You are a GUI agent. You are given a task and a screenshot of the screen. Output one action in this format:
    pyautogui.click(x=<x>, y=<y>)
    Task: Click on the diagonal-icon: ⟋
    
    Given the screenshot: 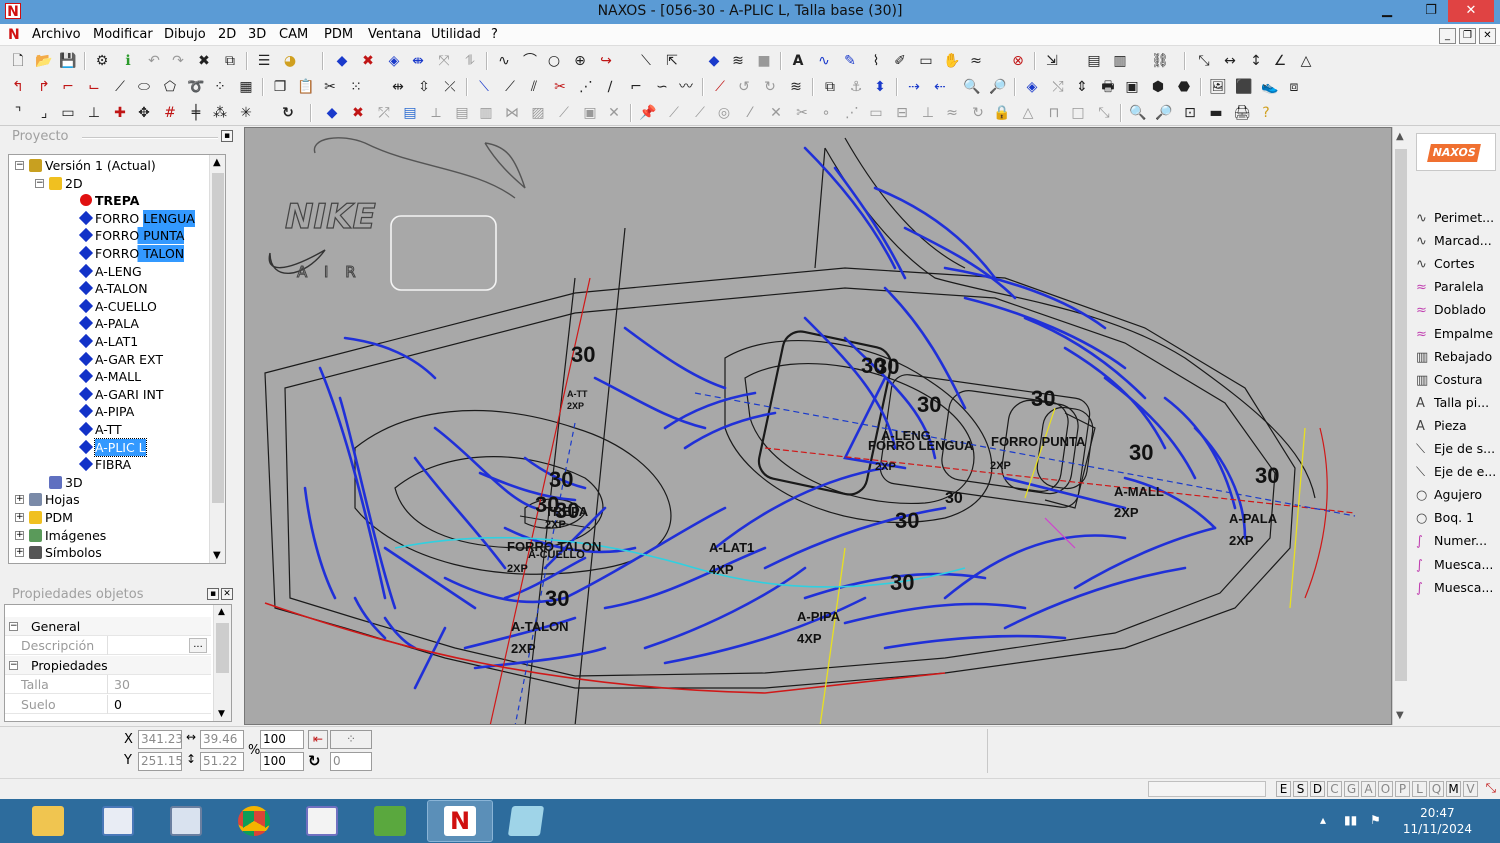 What is the action you would take?
    pyautogui.click(x=674, y=113)
    